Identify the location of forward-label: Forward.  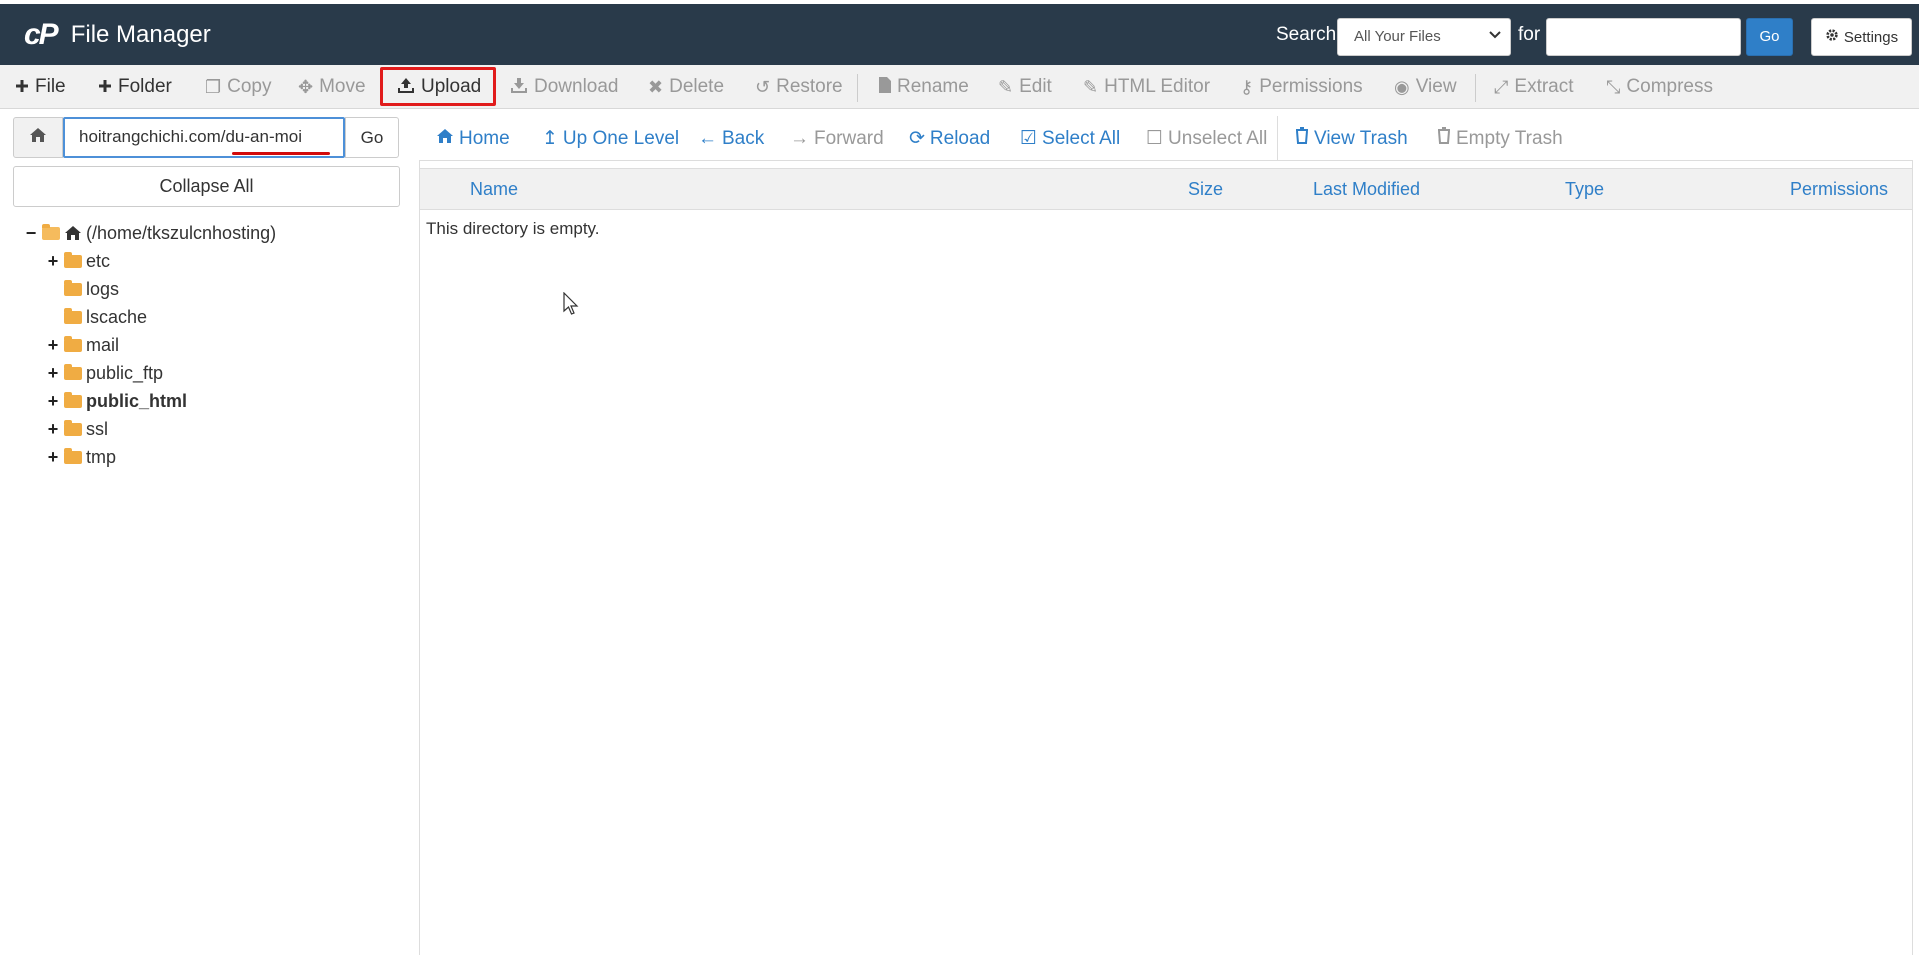
(849, 138).